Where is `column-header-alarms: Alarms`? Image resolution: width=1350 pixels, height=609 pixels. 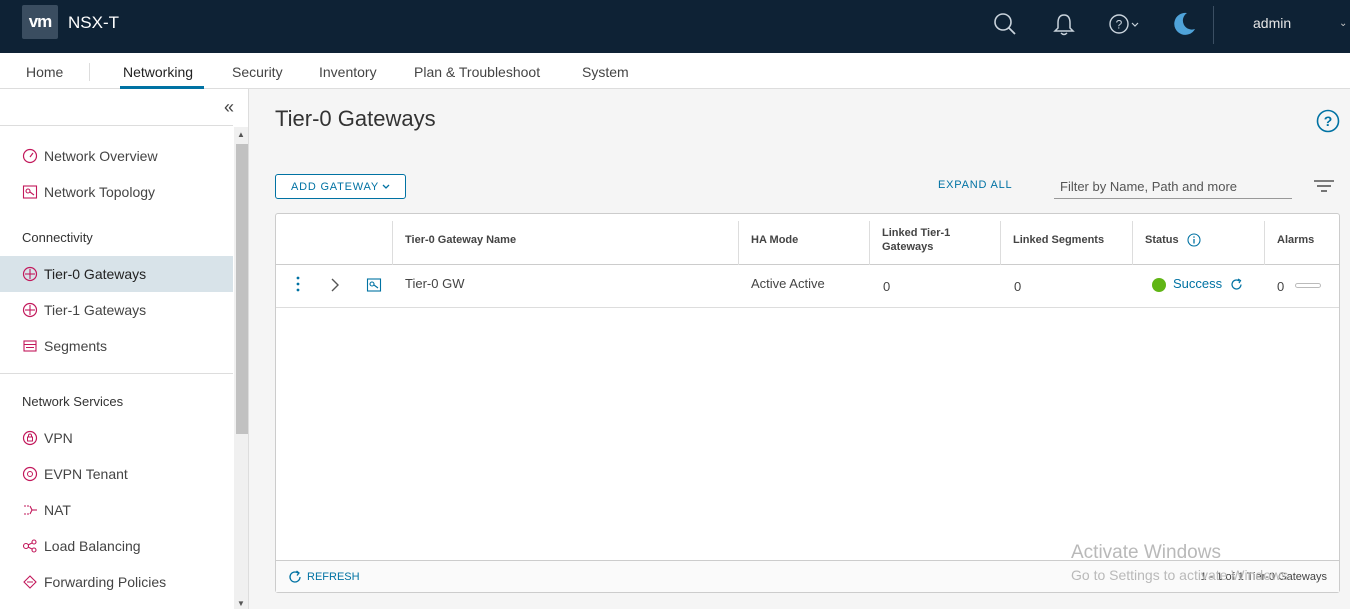 column-header-alarms: Alarms is located at coordinates (1302, 239).